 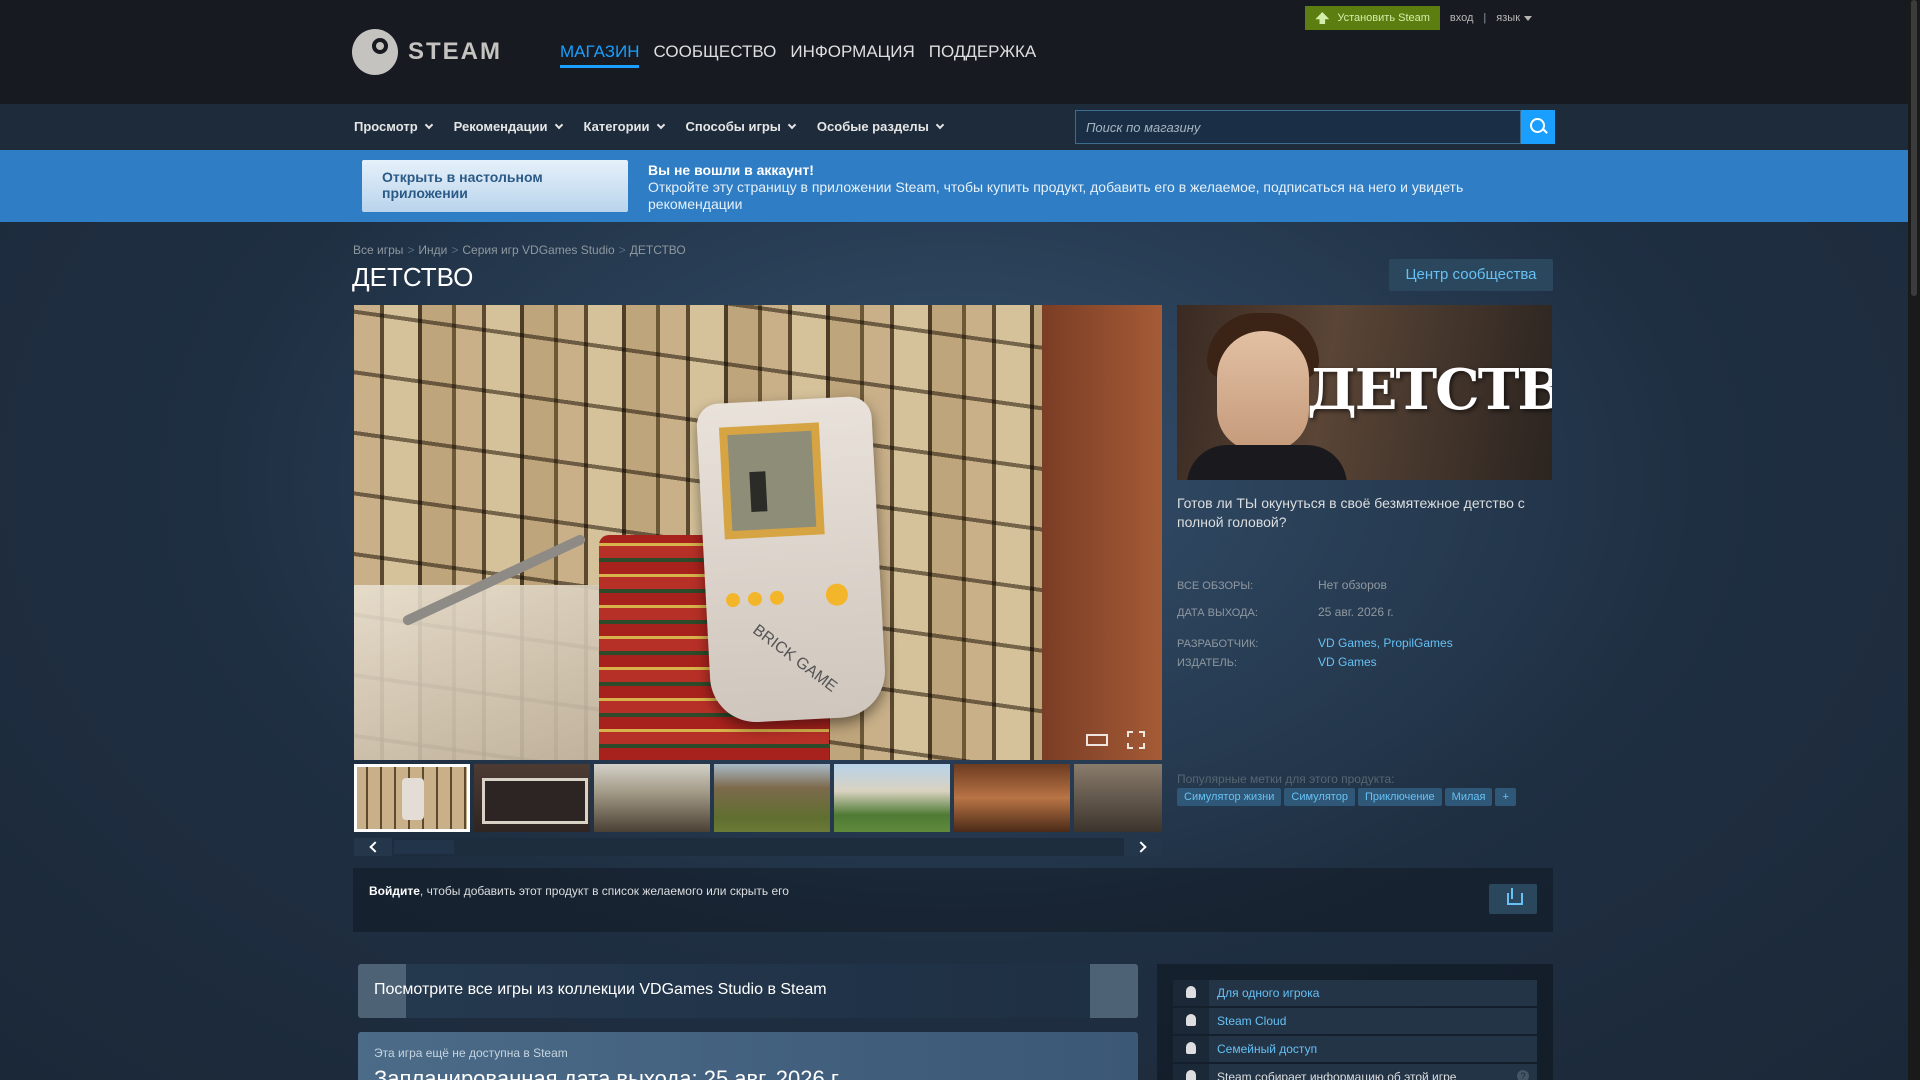 I want to click on breadcrumb-franchise: Серия игр VDGames Studio, so click(x=538, y=250).